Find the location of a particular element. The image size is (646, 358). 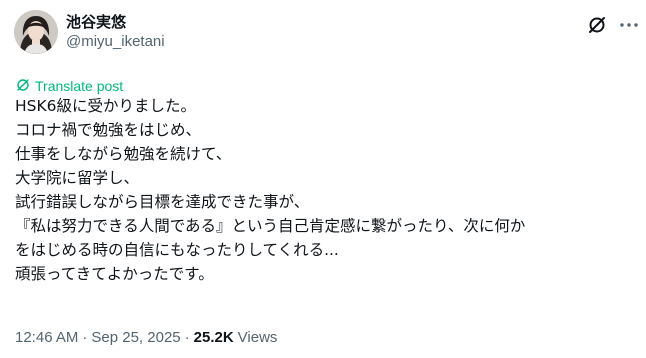

post-date: Sep 25, 2025 is located at coordinates (135, 338).